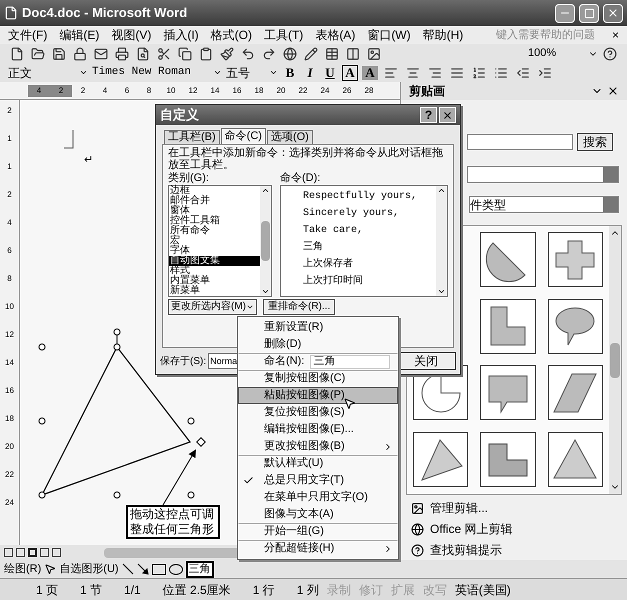 This screenshot has width=627, height=600. I want to click on status-text: 1 节, so click(91, 590).